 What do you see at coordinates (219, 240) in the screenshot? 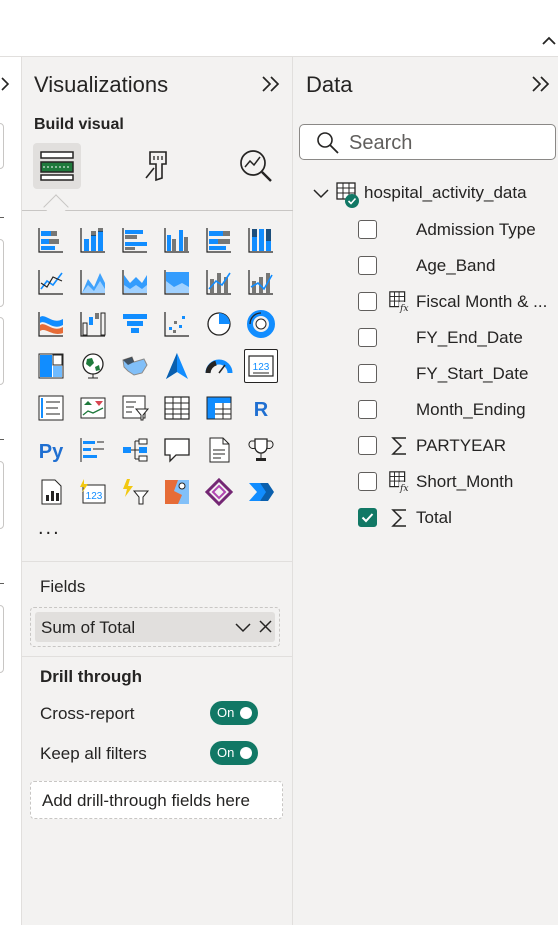
I see `100-stacked-bar-chart-icon` at bounding box center [219, 240].